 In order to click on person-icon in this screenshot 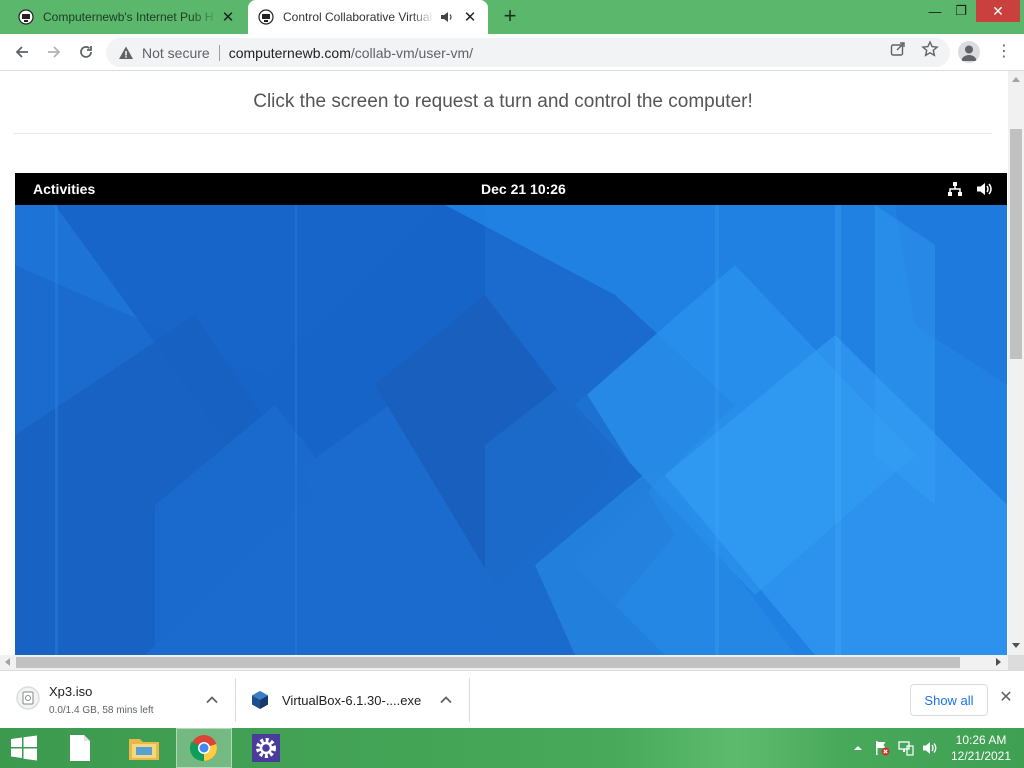, I will do `click(969, 53)`.